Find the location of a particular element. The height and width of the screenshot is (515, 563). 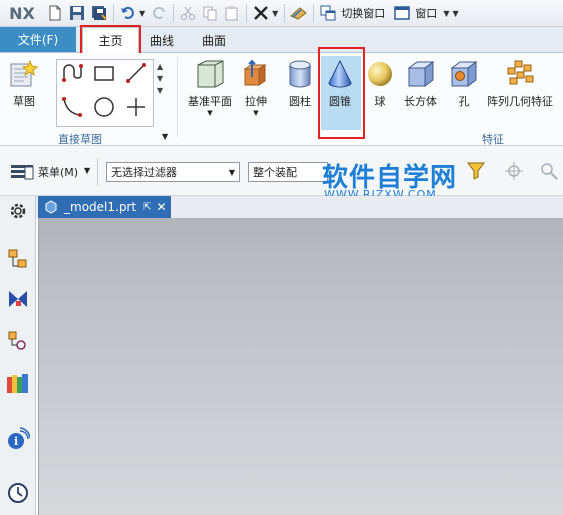

svg-text: i is located at coordinates (16, 441).